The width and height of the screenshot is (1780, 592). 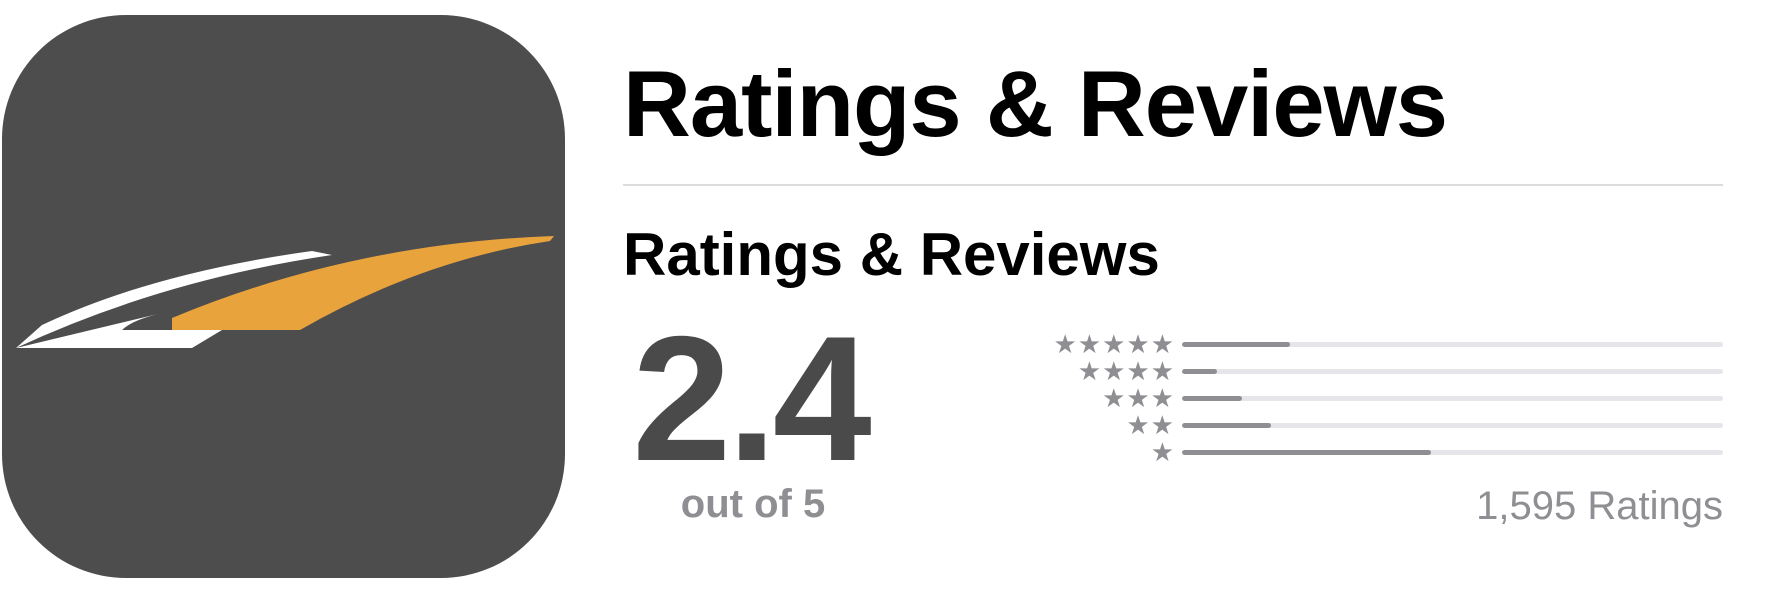 What do you see at coordinates (1035, 103) in the screenshot?
I see `page-title: Ratings & Reviews` at bounding box center [1035, 103].